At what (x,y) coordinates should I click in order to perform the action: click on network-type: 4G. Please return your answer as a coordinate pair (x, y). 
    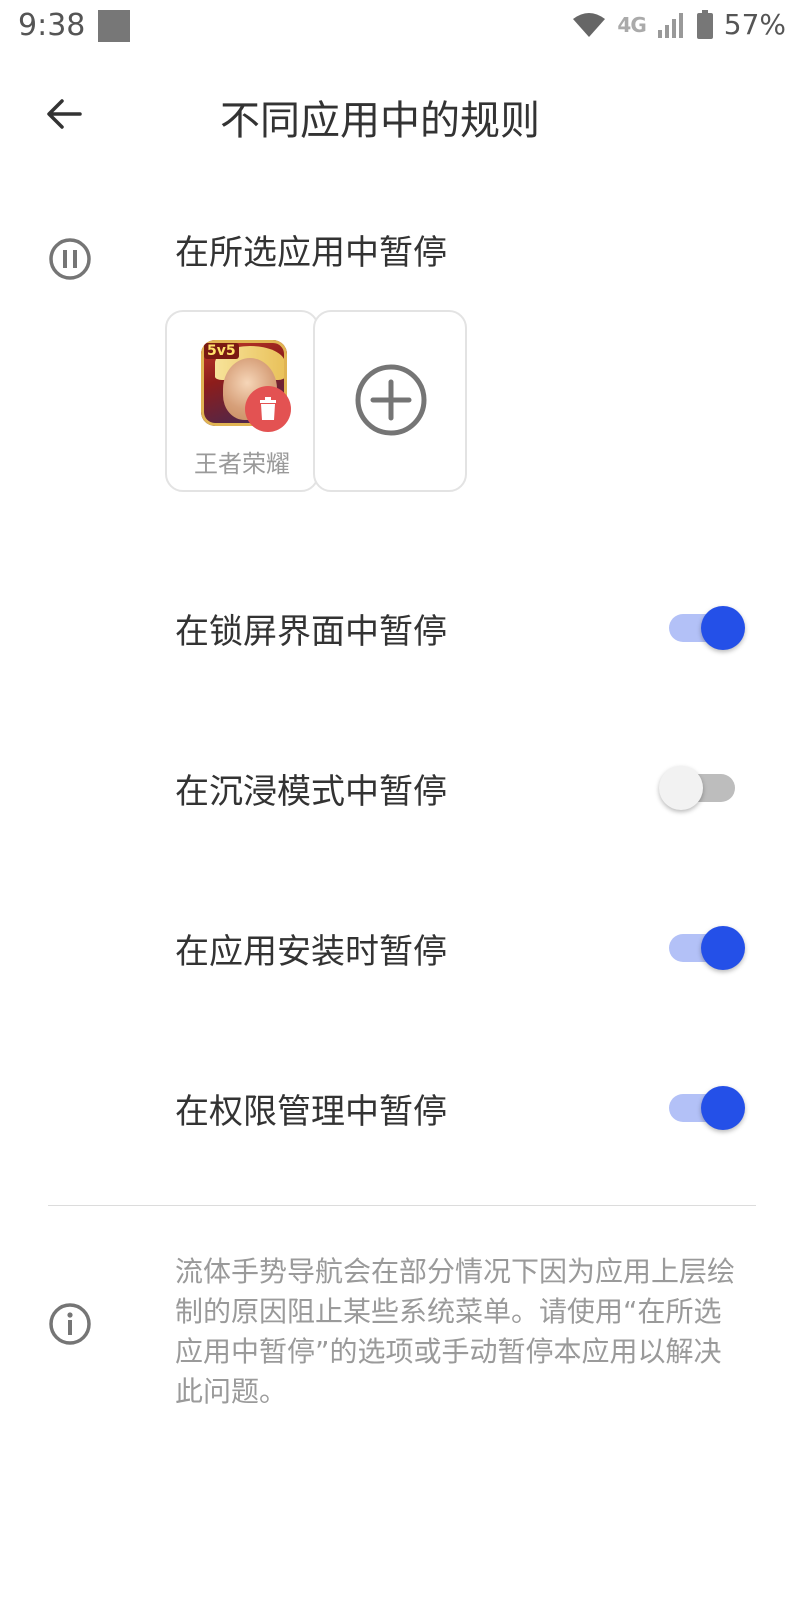
    Looking at the image, I should click on (631, 24).